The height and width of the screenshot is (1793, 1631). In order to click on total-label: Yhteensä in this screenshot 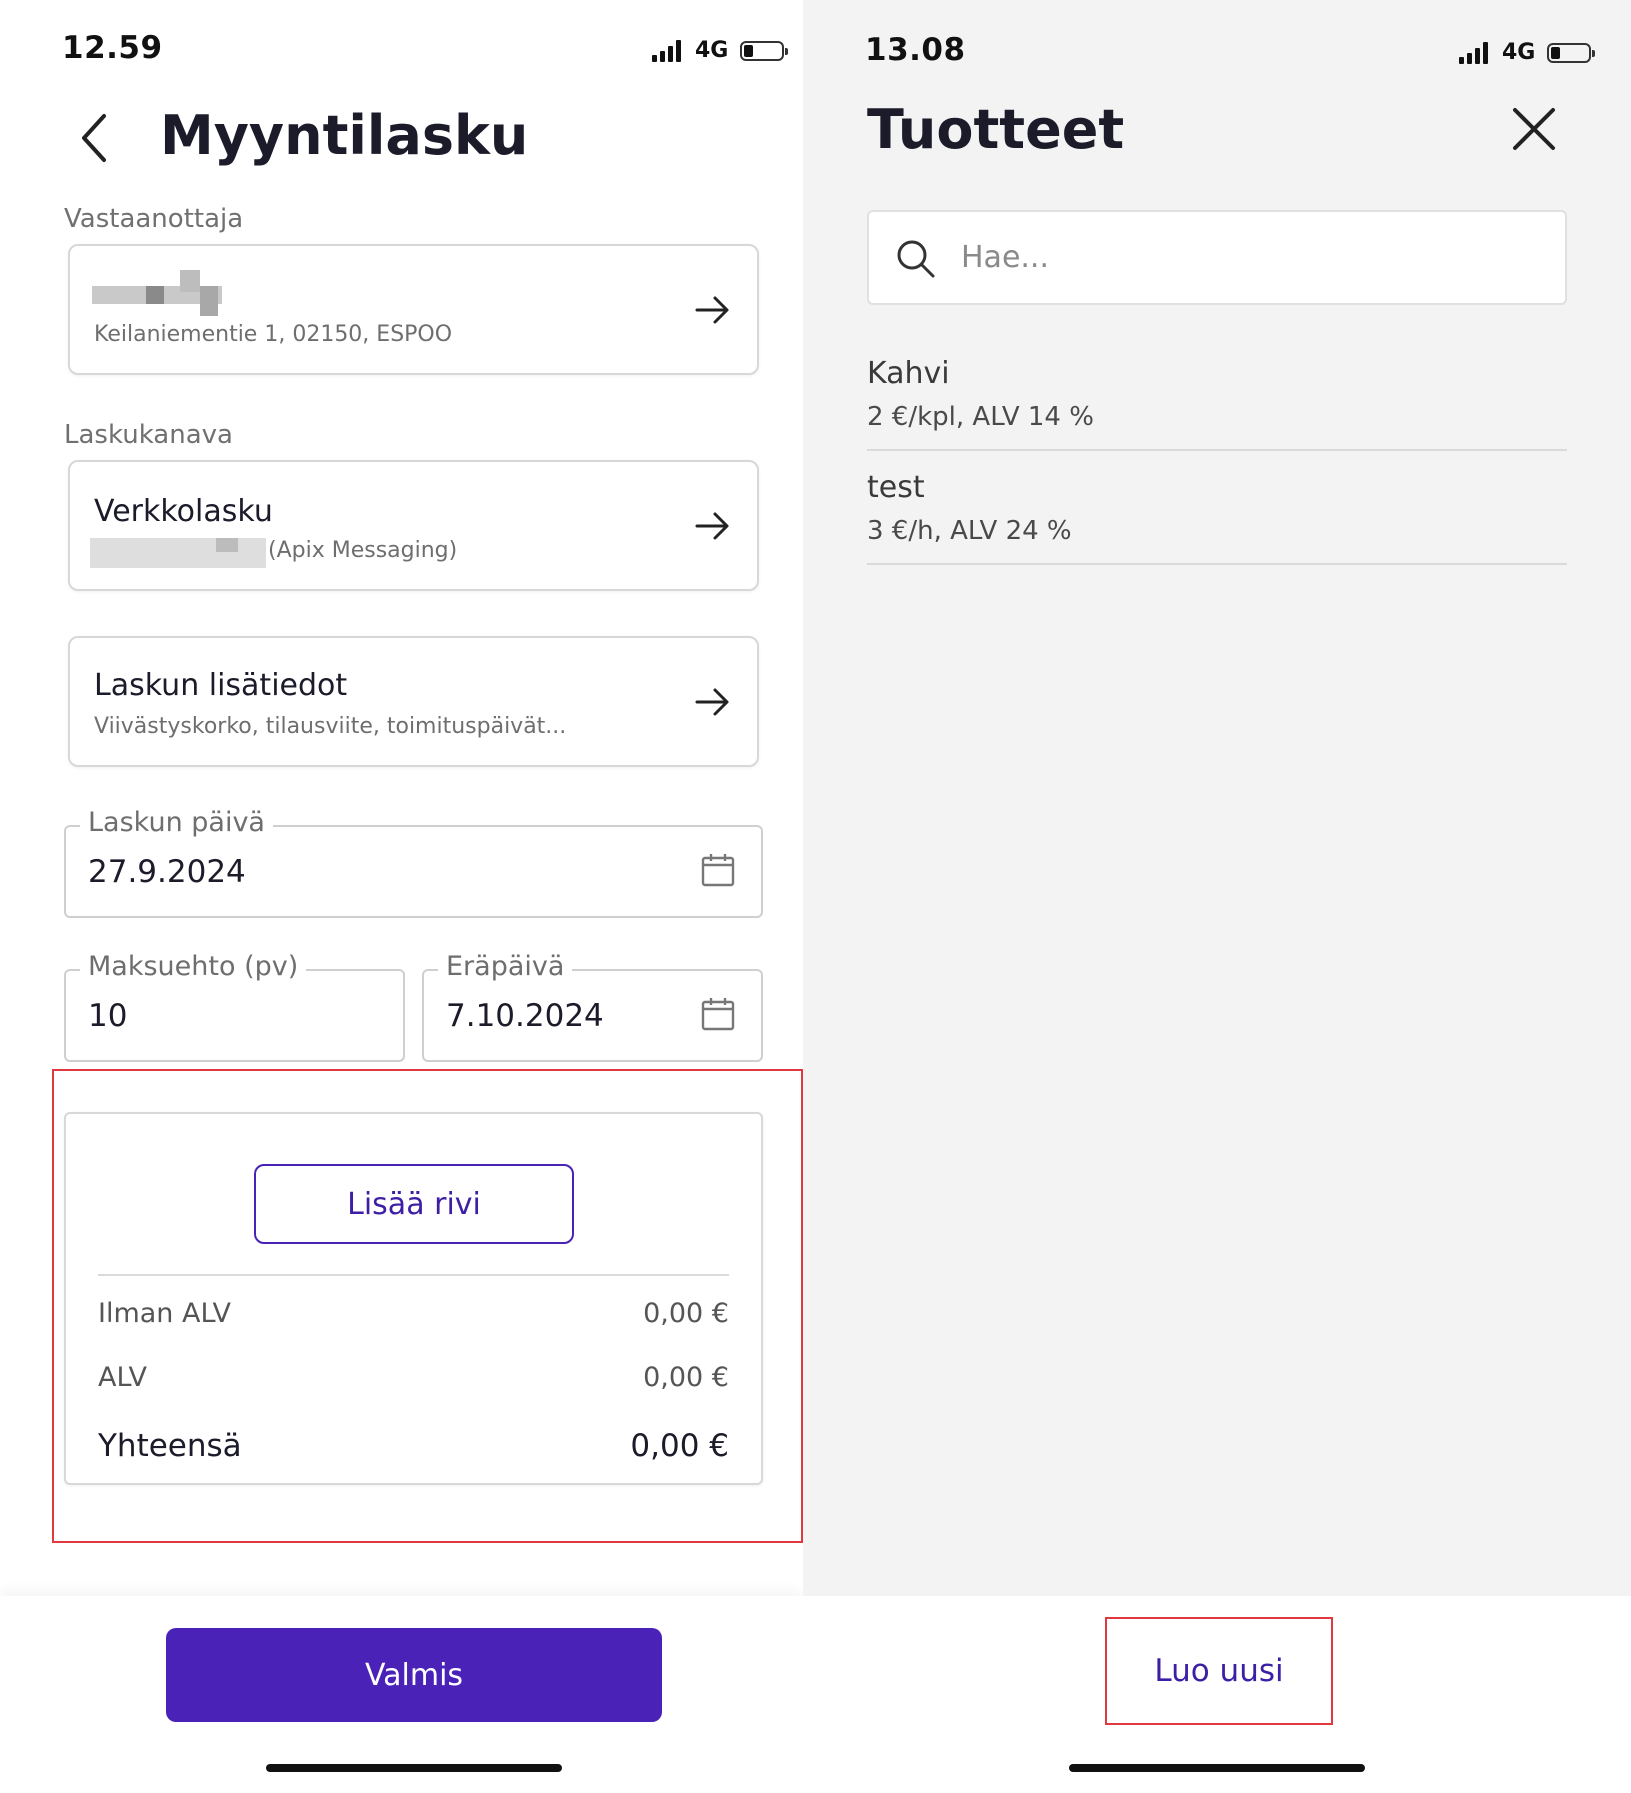, I will do `click(170, 1446)`.